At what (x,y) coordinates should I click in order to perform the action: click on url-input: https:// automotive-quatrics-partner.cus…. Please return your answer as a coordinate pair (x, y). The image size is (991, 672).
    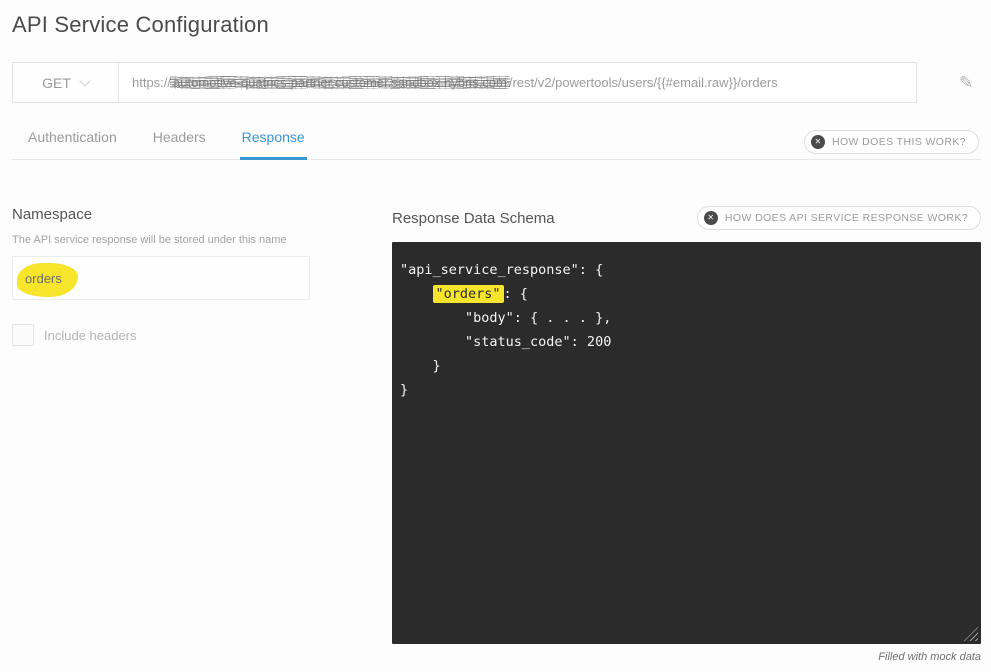
    Looking at the image, I should click on (517, 82).